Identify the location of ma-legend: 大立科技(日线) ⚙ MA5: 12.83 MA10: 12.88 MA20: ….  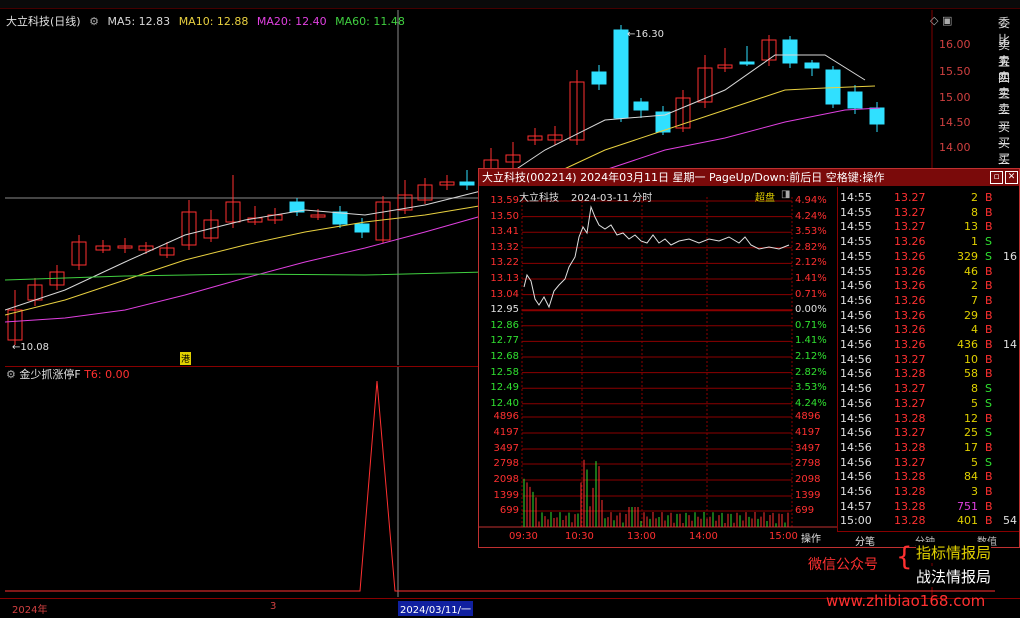
(208, 20).